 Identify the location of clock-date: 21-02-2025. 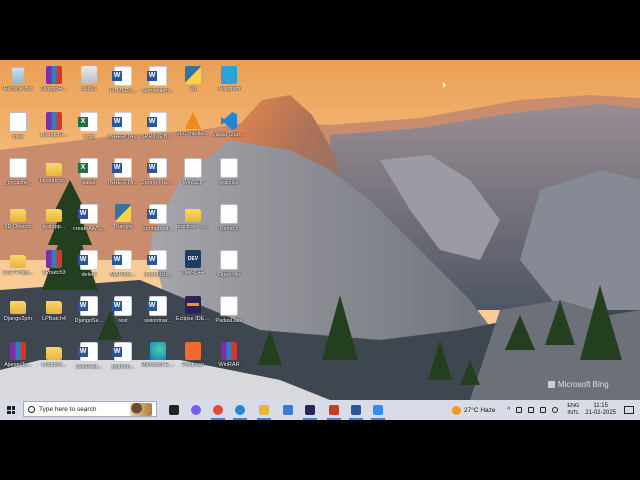
(600, 413).